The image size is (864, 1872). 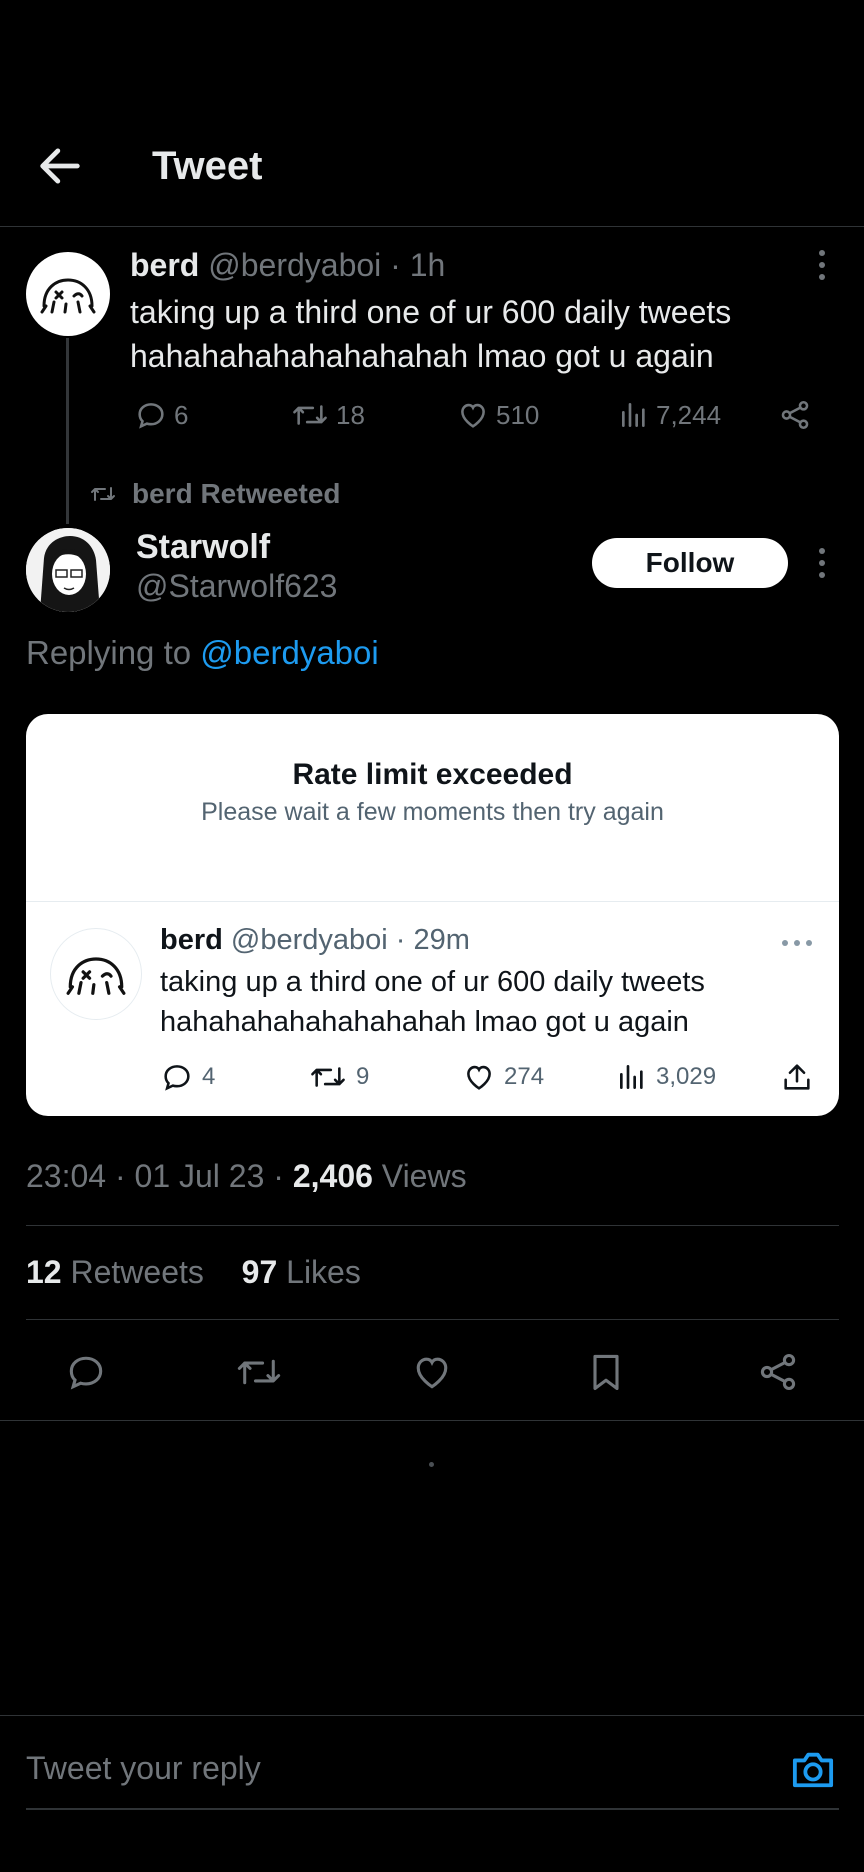 I want to click on reply-count: 4, so click(x=209, y=1076).